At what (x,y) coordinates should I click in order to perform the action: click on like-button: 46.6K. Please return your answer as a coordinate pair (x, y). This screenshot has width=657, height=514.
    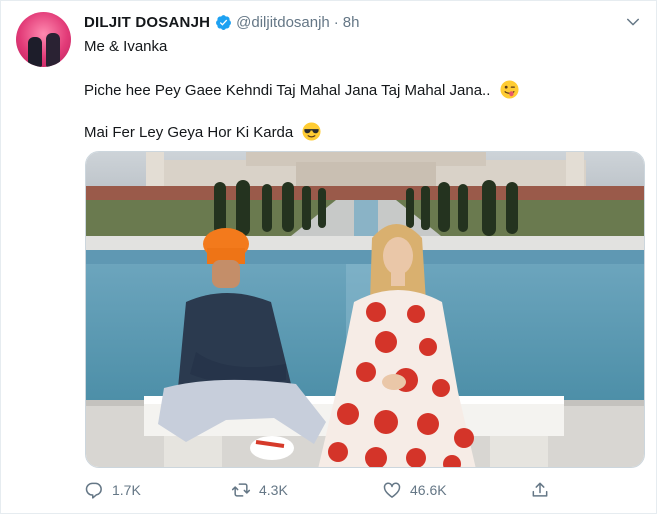
    Looking at the image, I should click on (414, 490).